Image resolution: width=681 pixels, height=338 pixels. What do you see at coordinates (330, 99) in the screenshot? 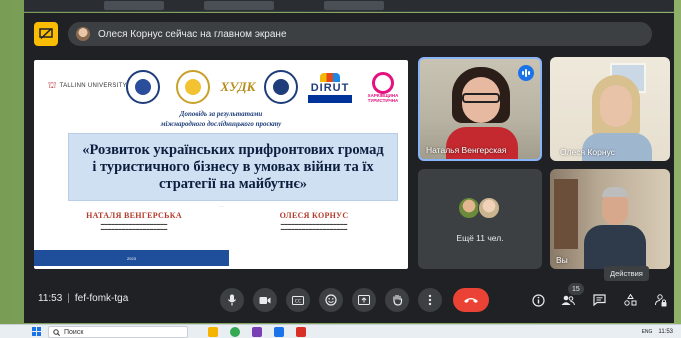
I see `eu-flag-icon` at bounding box center [330, 99].